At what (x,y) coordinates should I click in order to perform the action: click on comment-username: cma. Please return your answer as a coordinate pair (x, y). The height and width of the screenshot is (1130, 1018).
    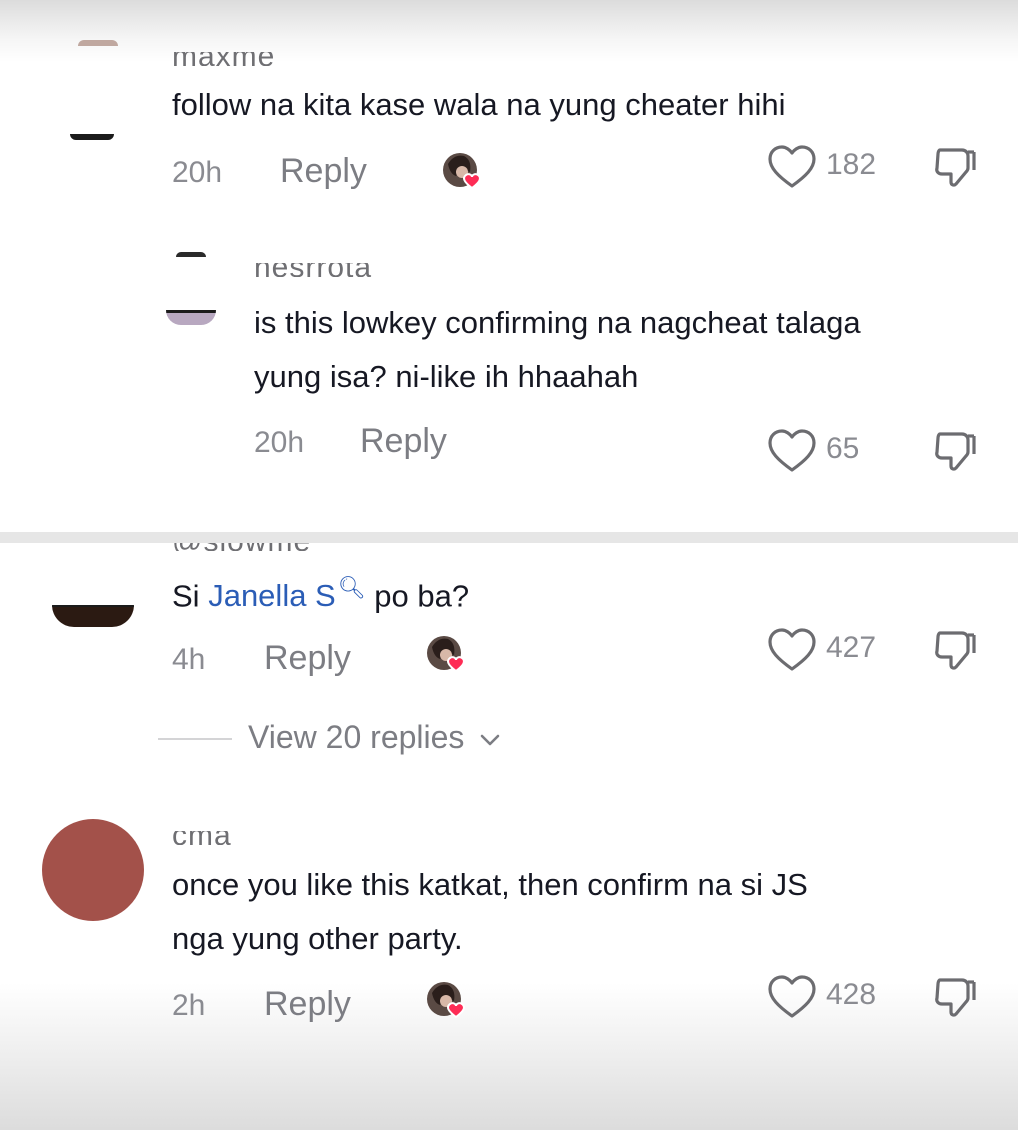
    Looking at the image, I should click on (202, 838).